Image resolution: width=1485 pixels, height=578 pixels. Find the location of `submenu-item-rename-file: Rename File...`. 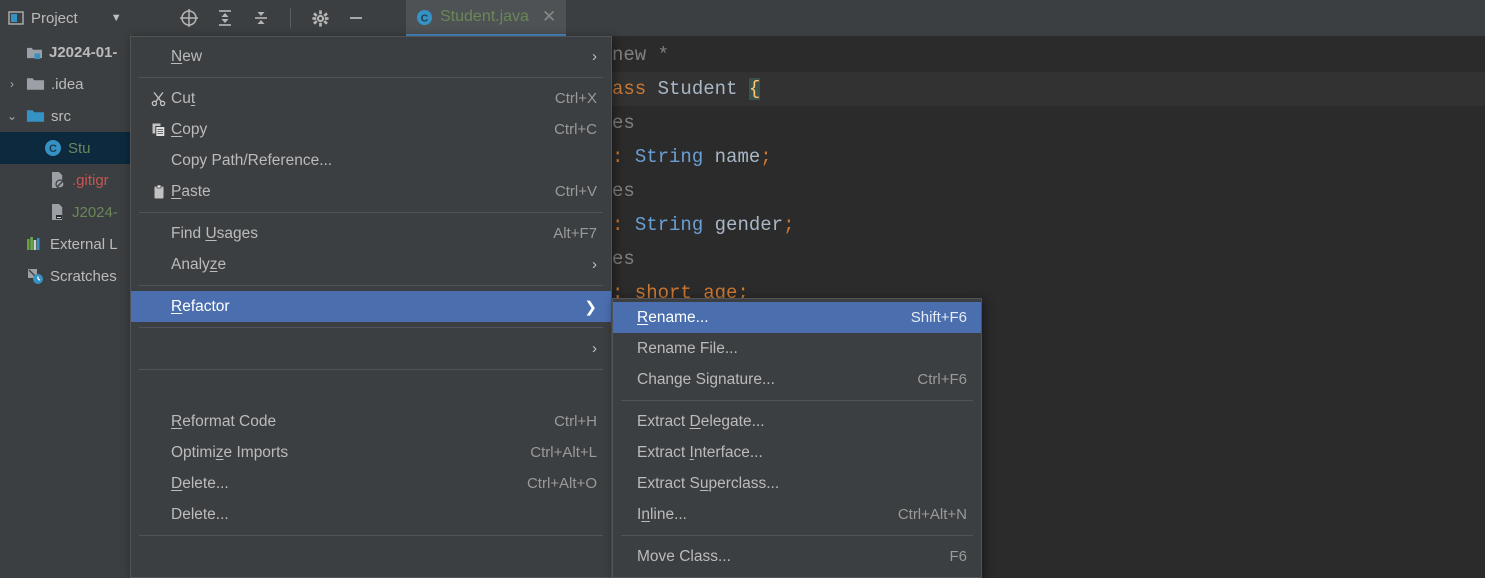

submenu-item-rename-file: Rename File... is located at coordinates (797, 348).